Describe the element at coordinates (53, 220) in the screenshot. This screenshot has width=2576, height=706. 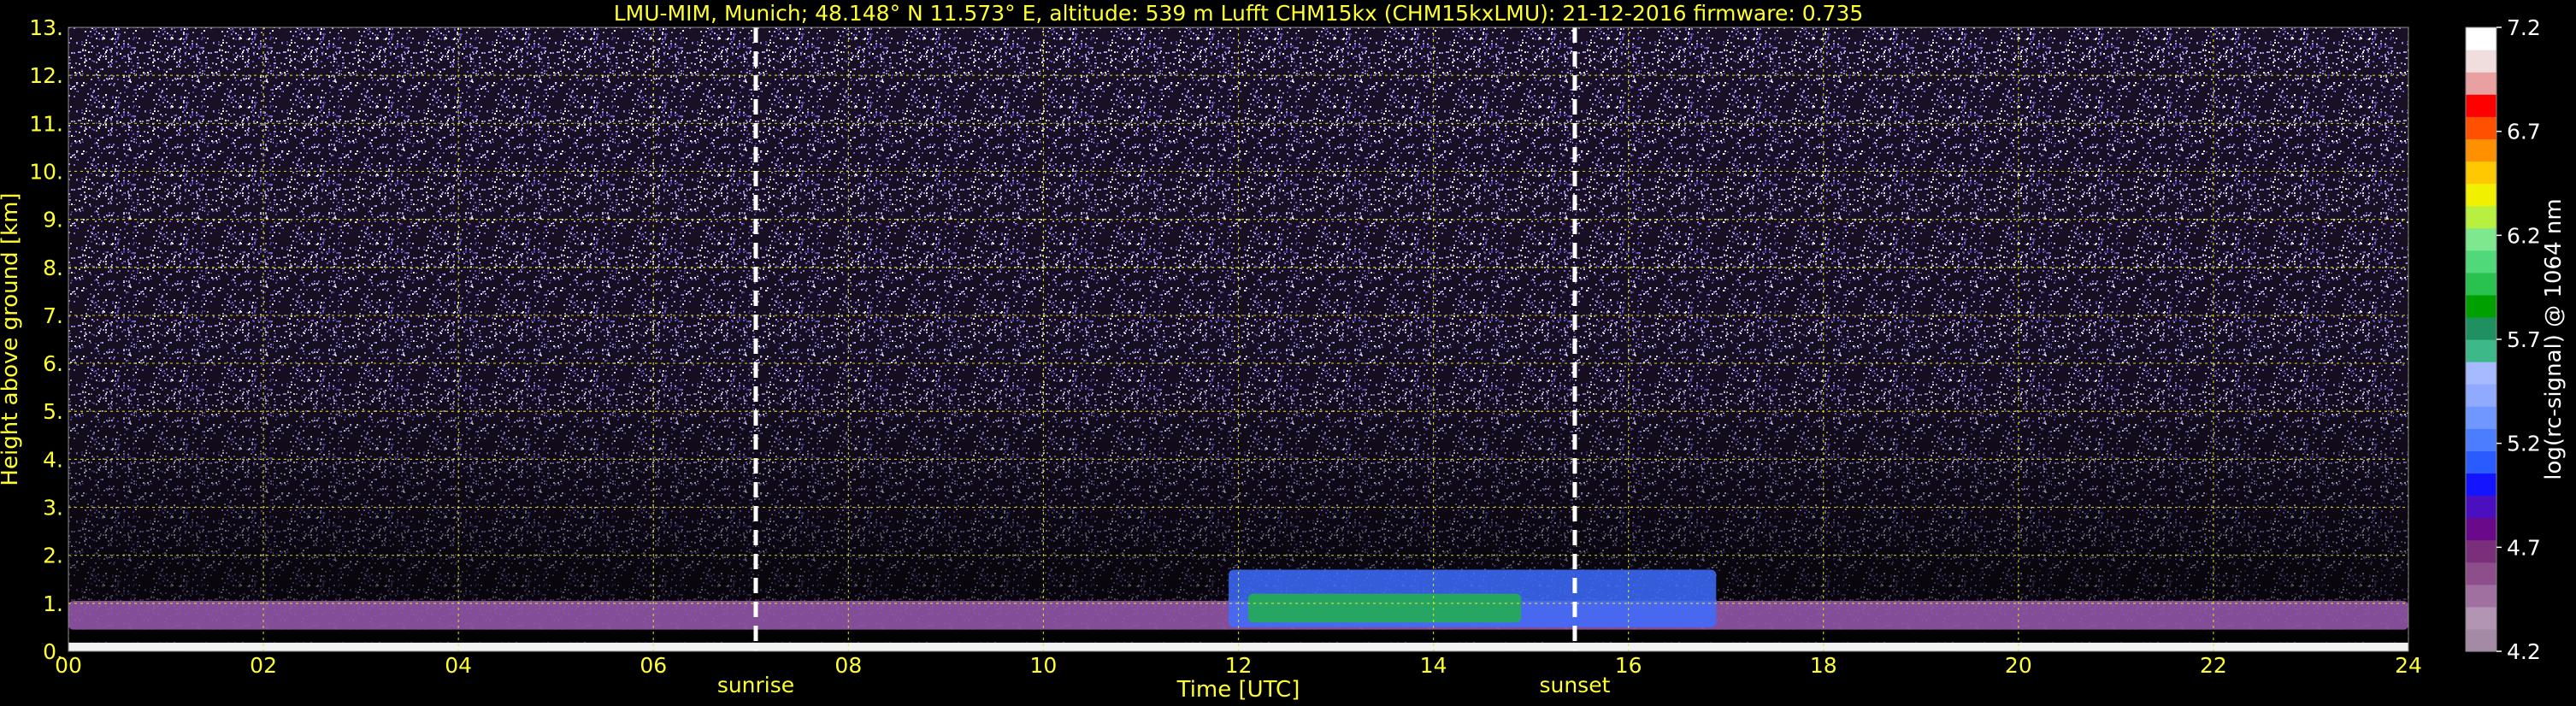
I see `y-tick-label: 9.` at that location.